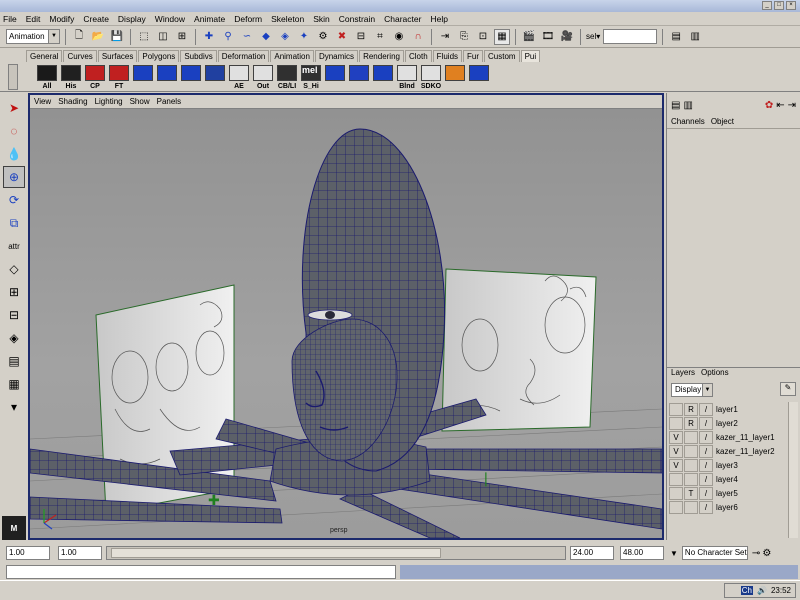 The height and width of the screenshot is (600, 800). What do you see at coordinates (592, 553) in the screenshot?
I see `playback-end-field: 24.00` at bounding box center [592, 553].